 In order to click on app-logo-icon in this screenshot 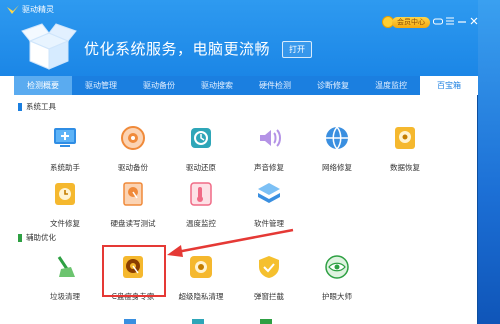, I will do `click(13, 9)`.